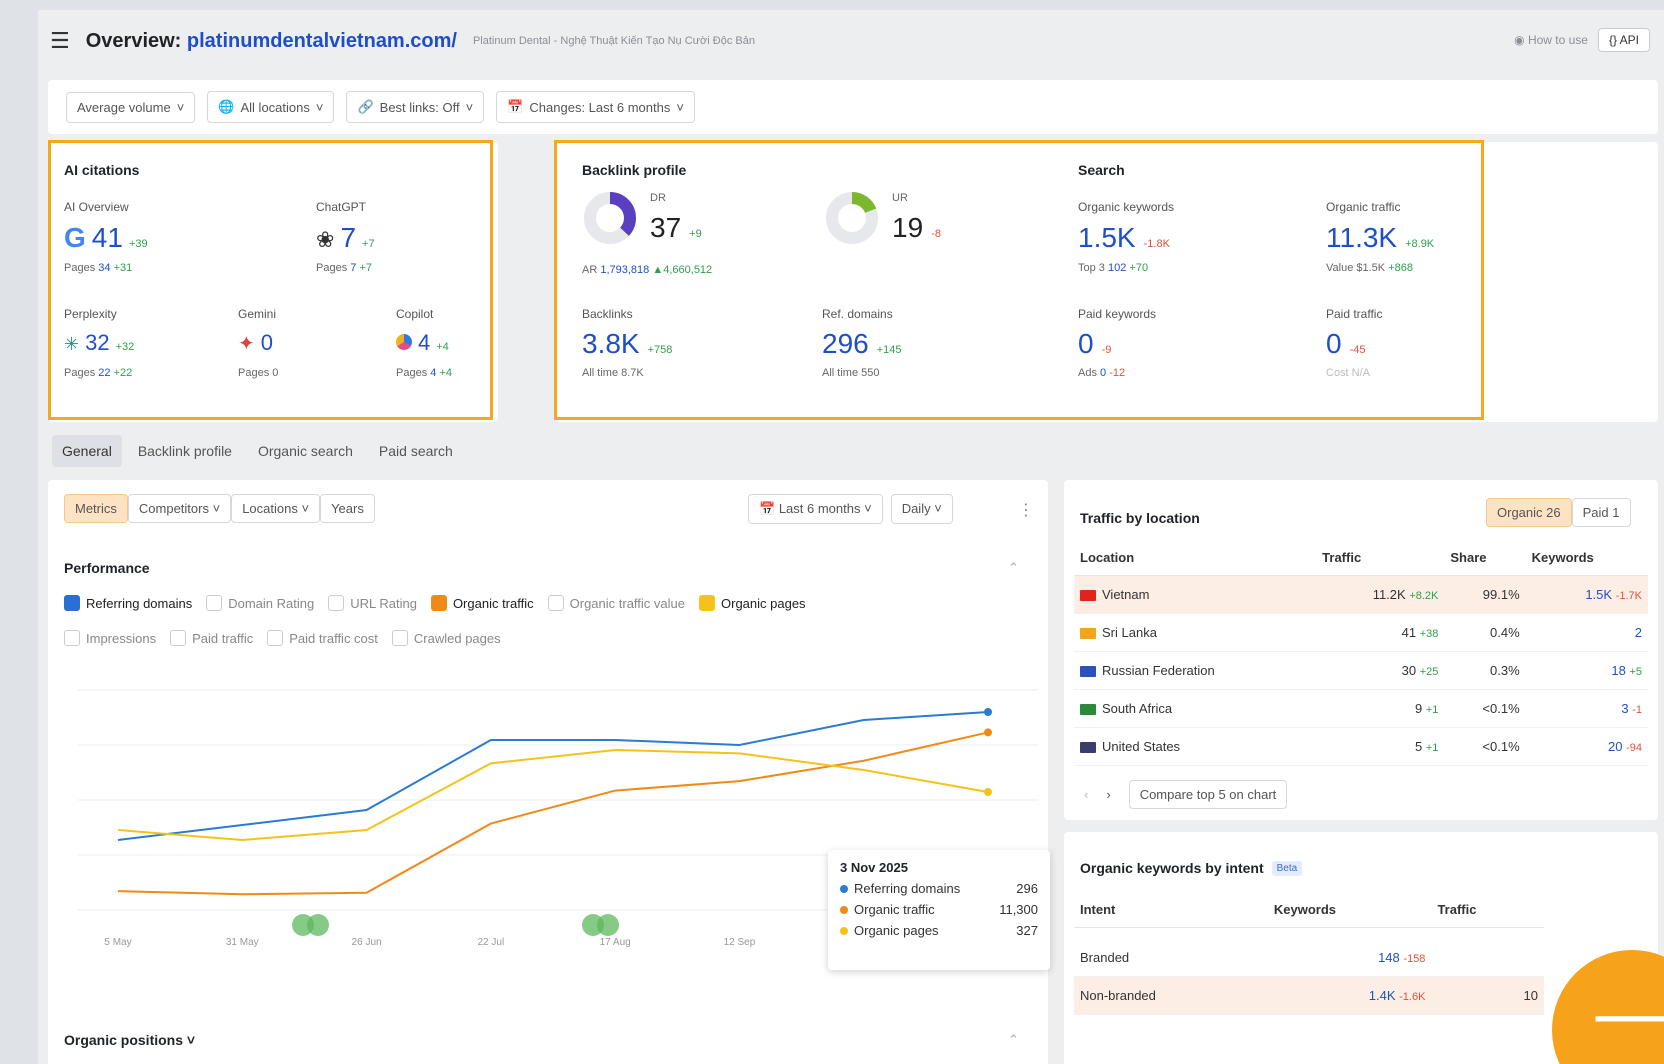  Describe the element at coordinates (1638, 632) in the screenshot. I see `keywords-value: 2` at that location.